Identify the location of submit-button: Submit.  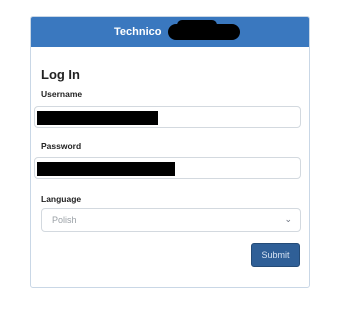
(275, 255).